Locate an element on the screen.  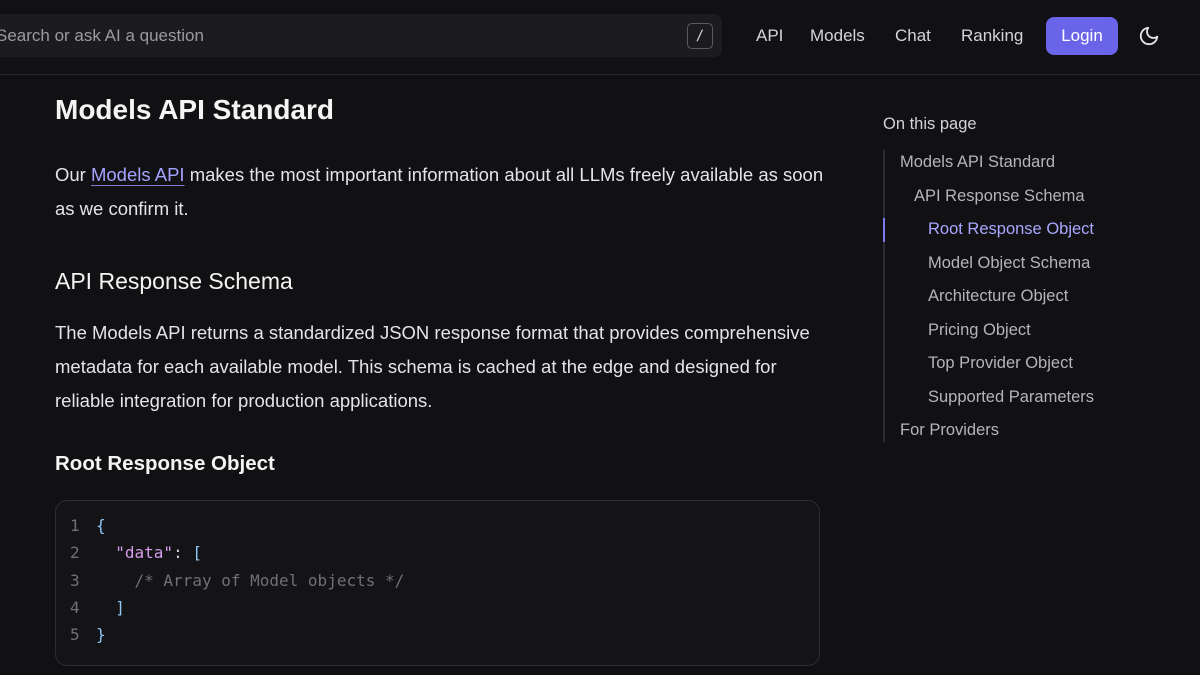
toc-rail is located at coordinates (884, 296).